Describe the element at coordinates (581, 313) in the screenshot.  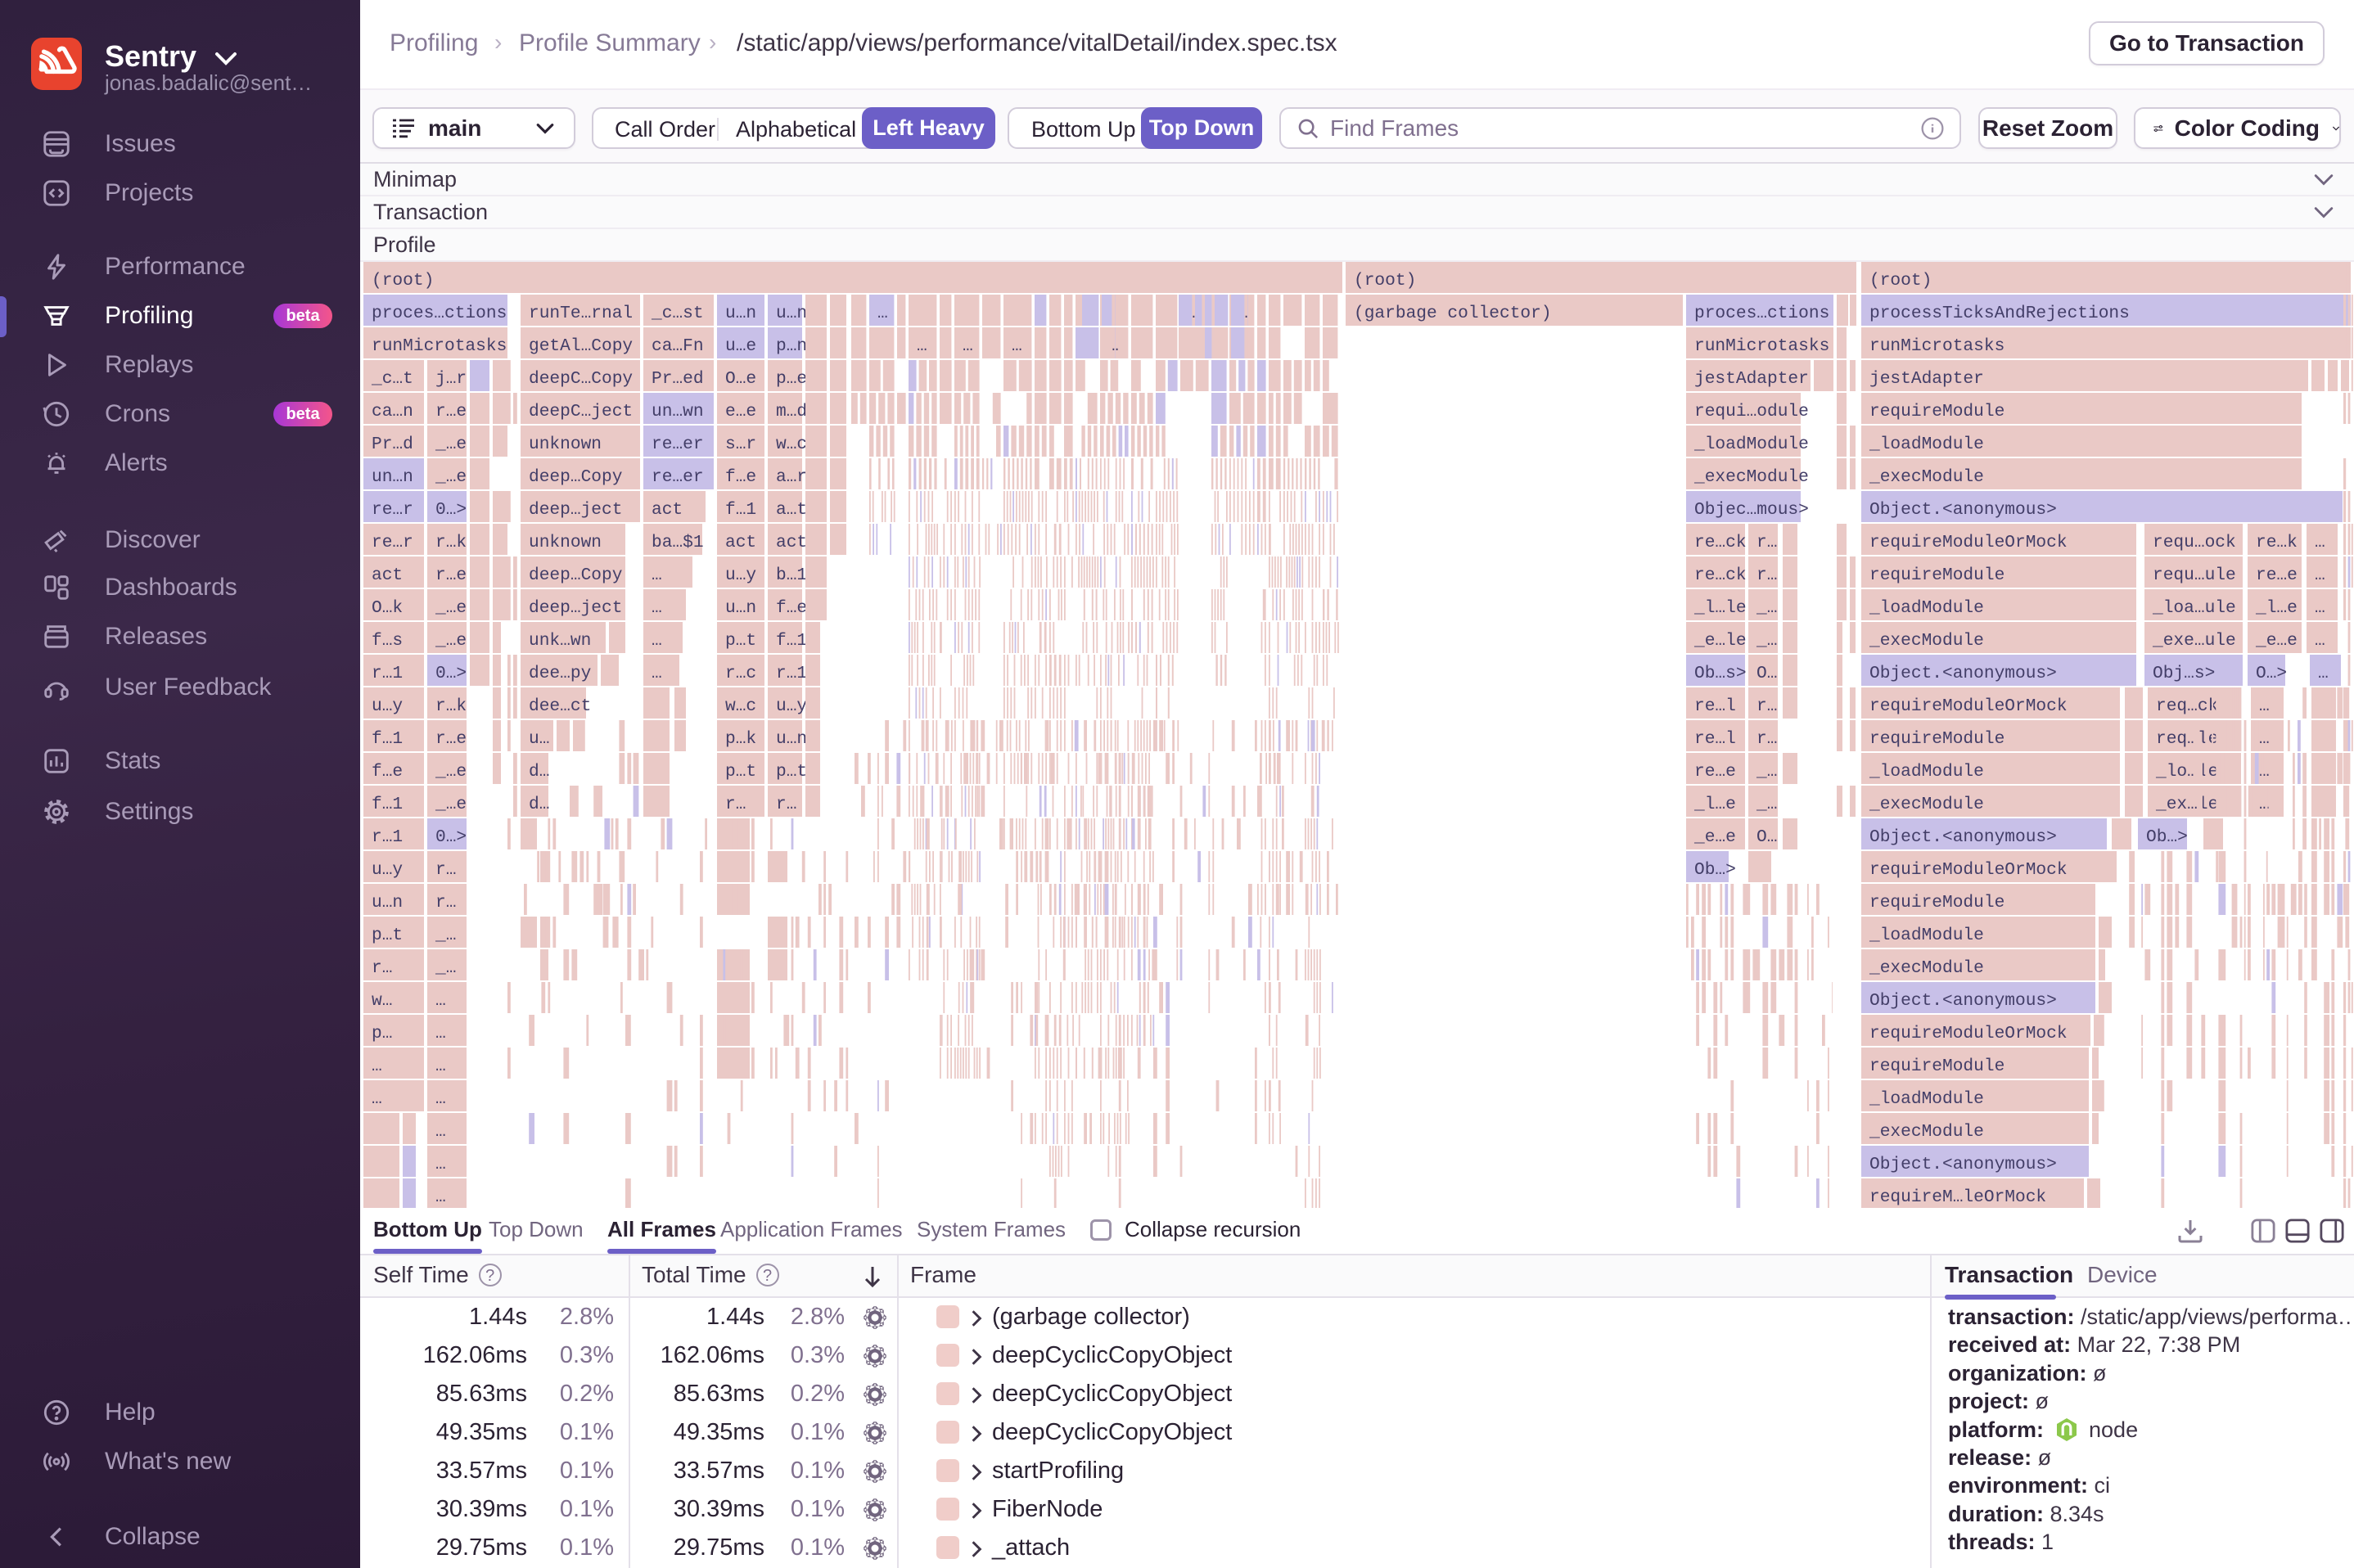
I see `svg-text: runTe…rnal` at that location.